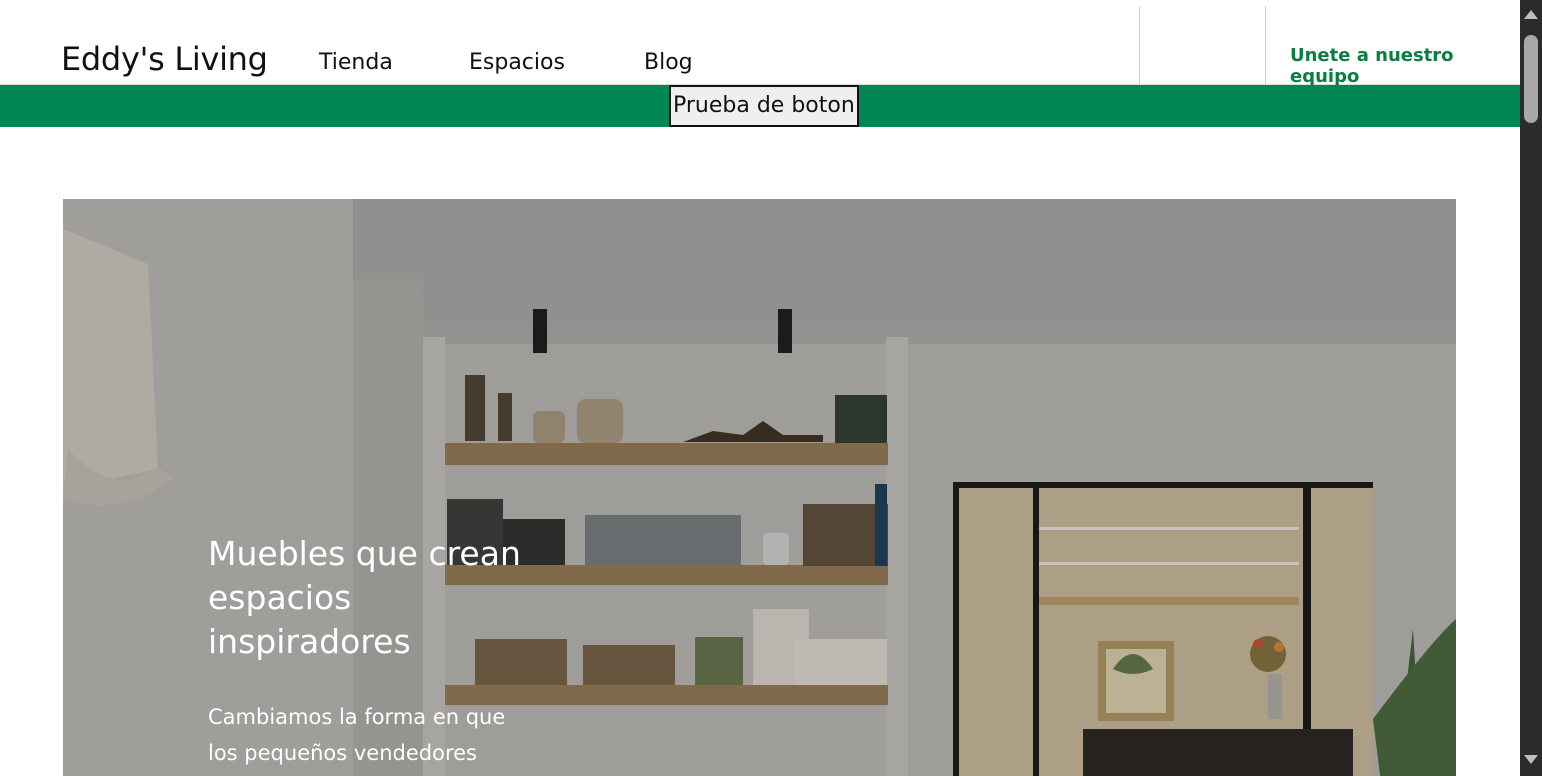  I want to click on nav-link-espacios: Espacios, so click(517, 62).